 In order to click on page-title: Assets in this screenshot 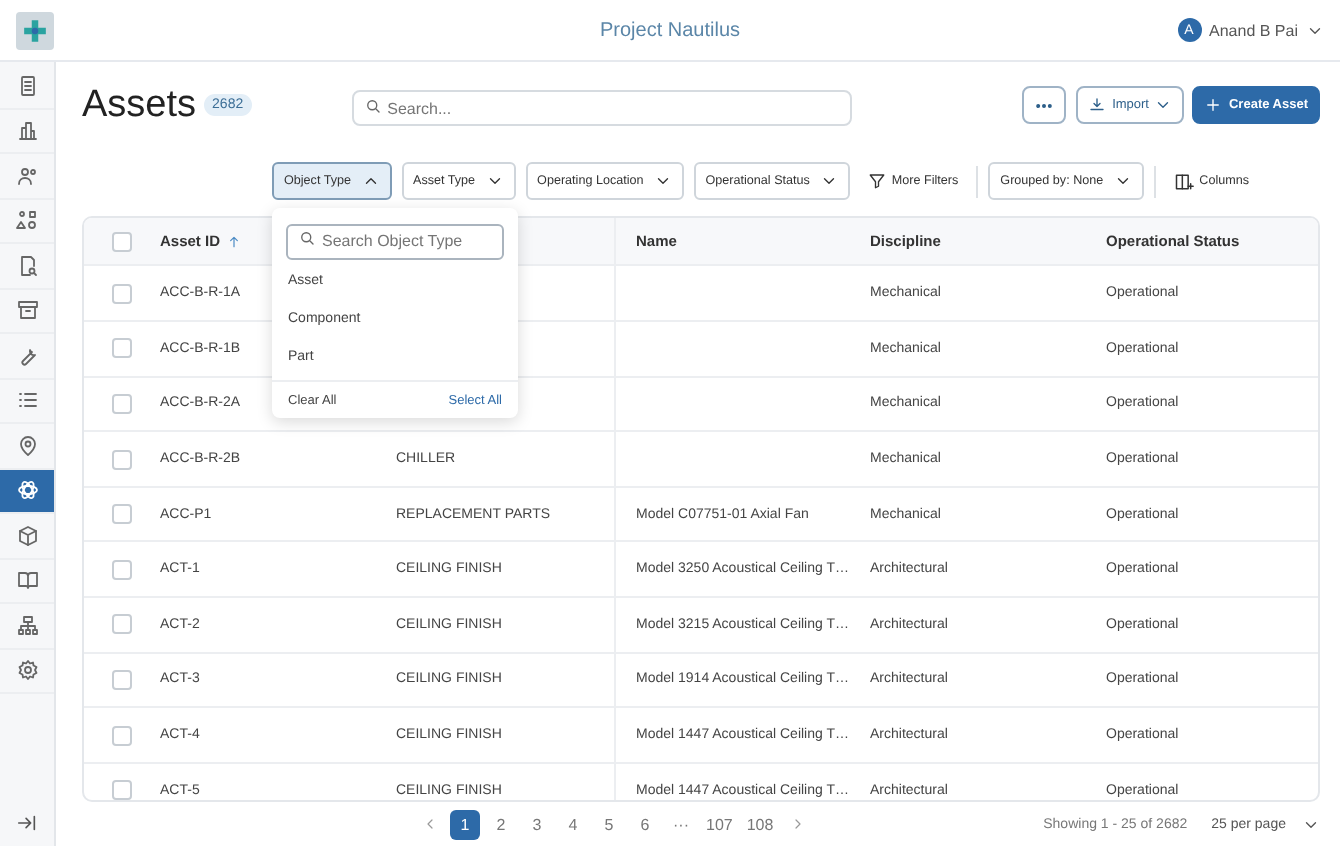, I will do `click(139, 105)`.